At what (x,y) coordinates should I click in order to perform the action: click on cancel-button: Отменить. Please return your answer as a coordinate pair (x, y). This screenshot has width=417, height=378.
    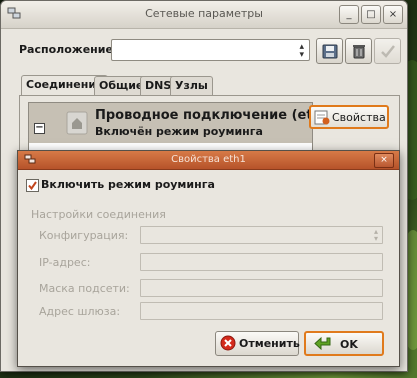
    Looking at the image, I should click on (257, 343).